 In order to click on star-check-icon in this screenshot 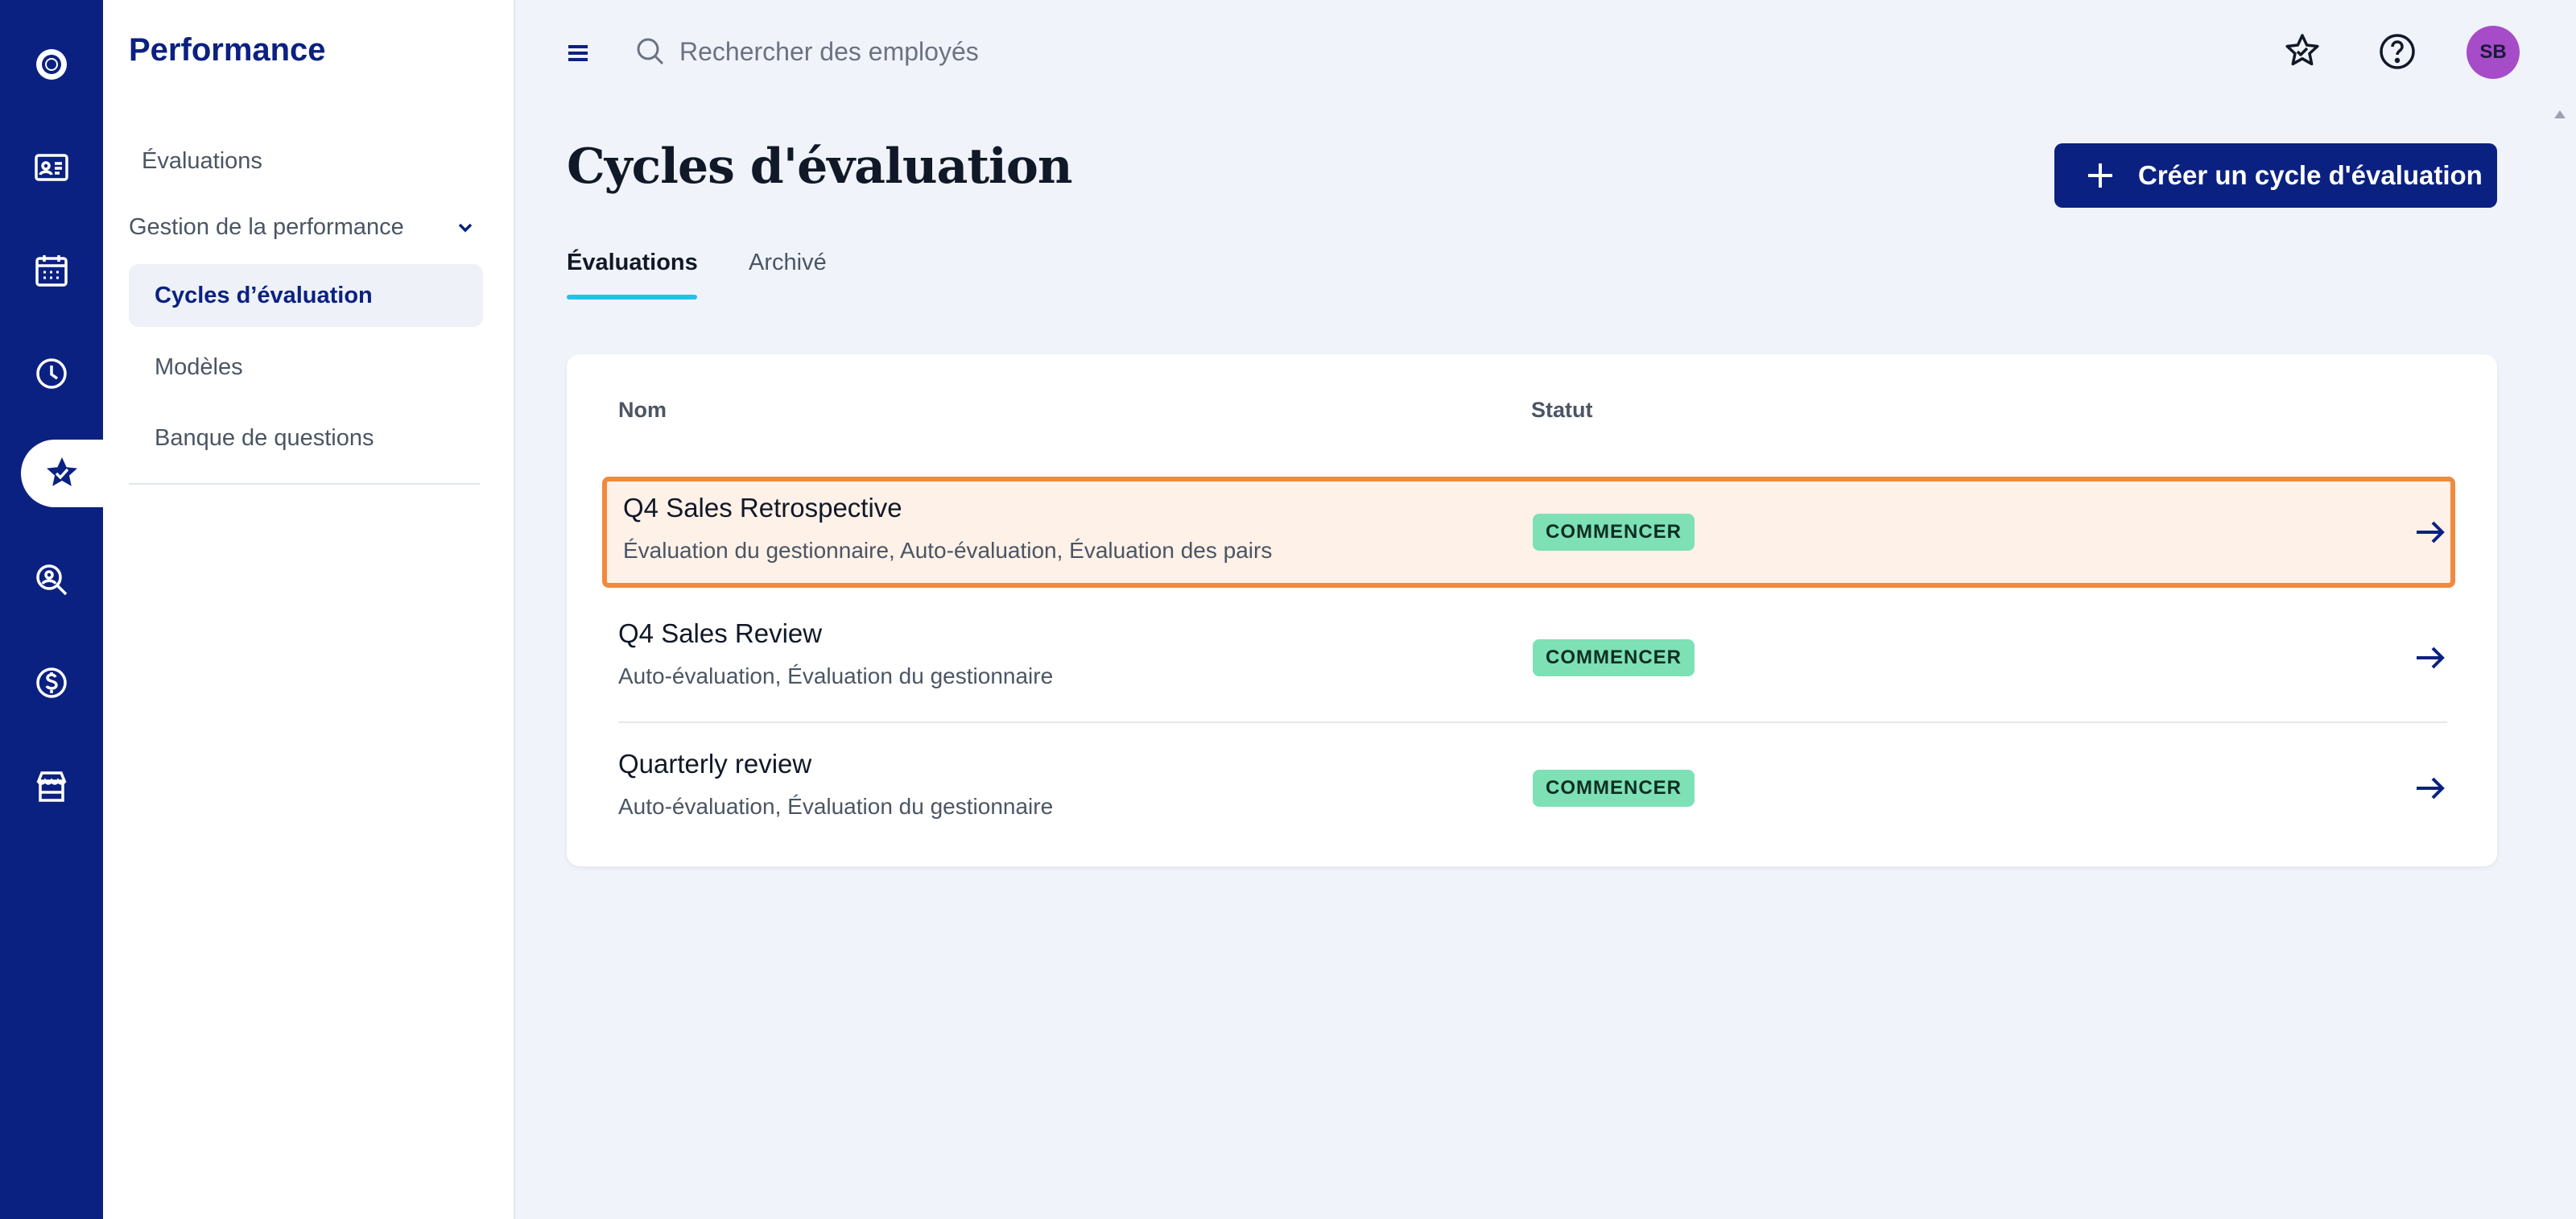, I will do `click(62, 474)`.